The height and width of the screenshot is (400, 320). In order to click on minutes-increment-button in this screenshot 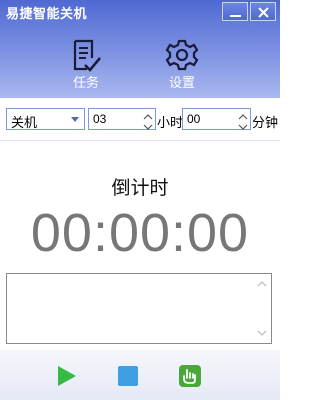, I will do `click(243, 114)`.